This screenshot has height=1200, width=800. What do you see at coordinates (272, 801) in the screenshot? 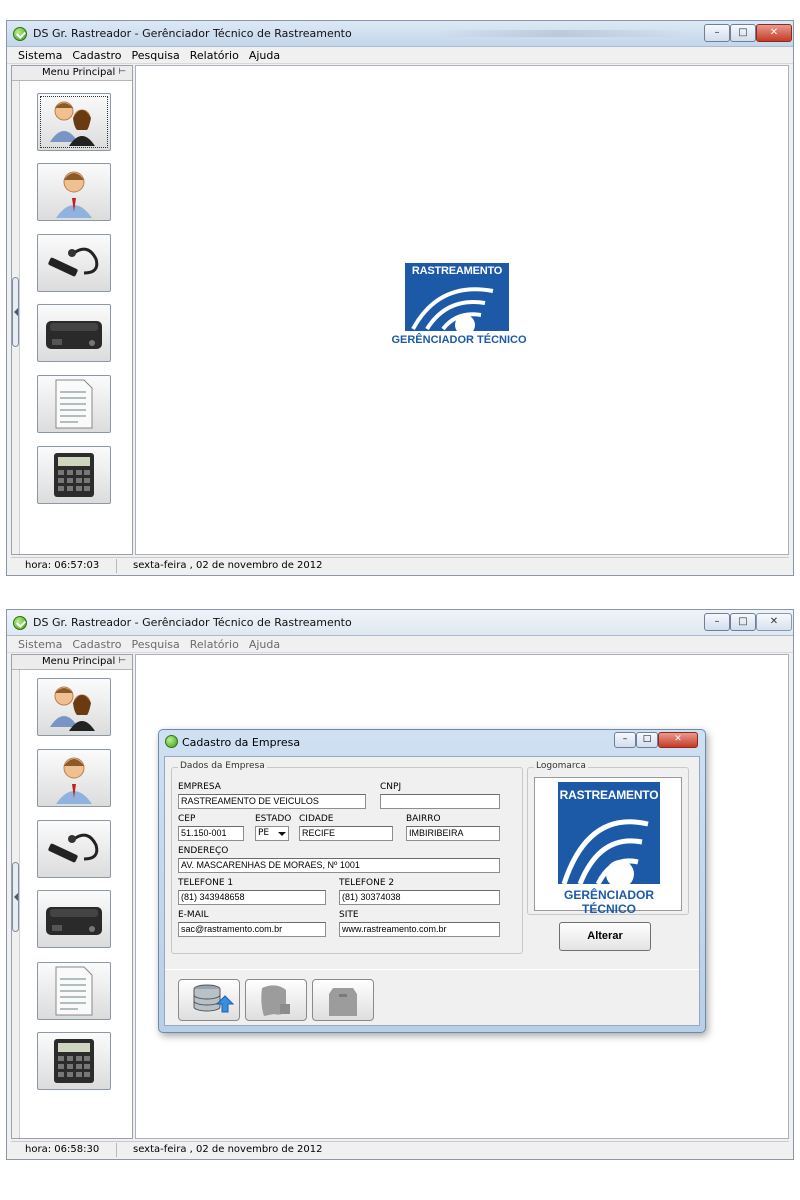
I see `empresa-input: RASTREAMENTO DE VEICULOS` at bounding box center [272, 801].